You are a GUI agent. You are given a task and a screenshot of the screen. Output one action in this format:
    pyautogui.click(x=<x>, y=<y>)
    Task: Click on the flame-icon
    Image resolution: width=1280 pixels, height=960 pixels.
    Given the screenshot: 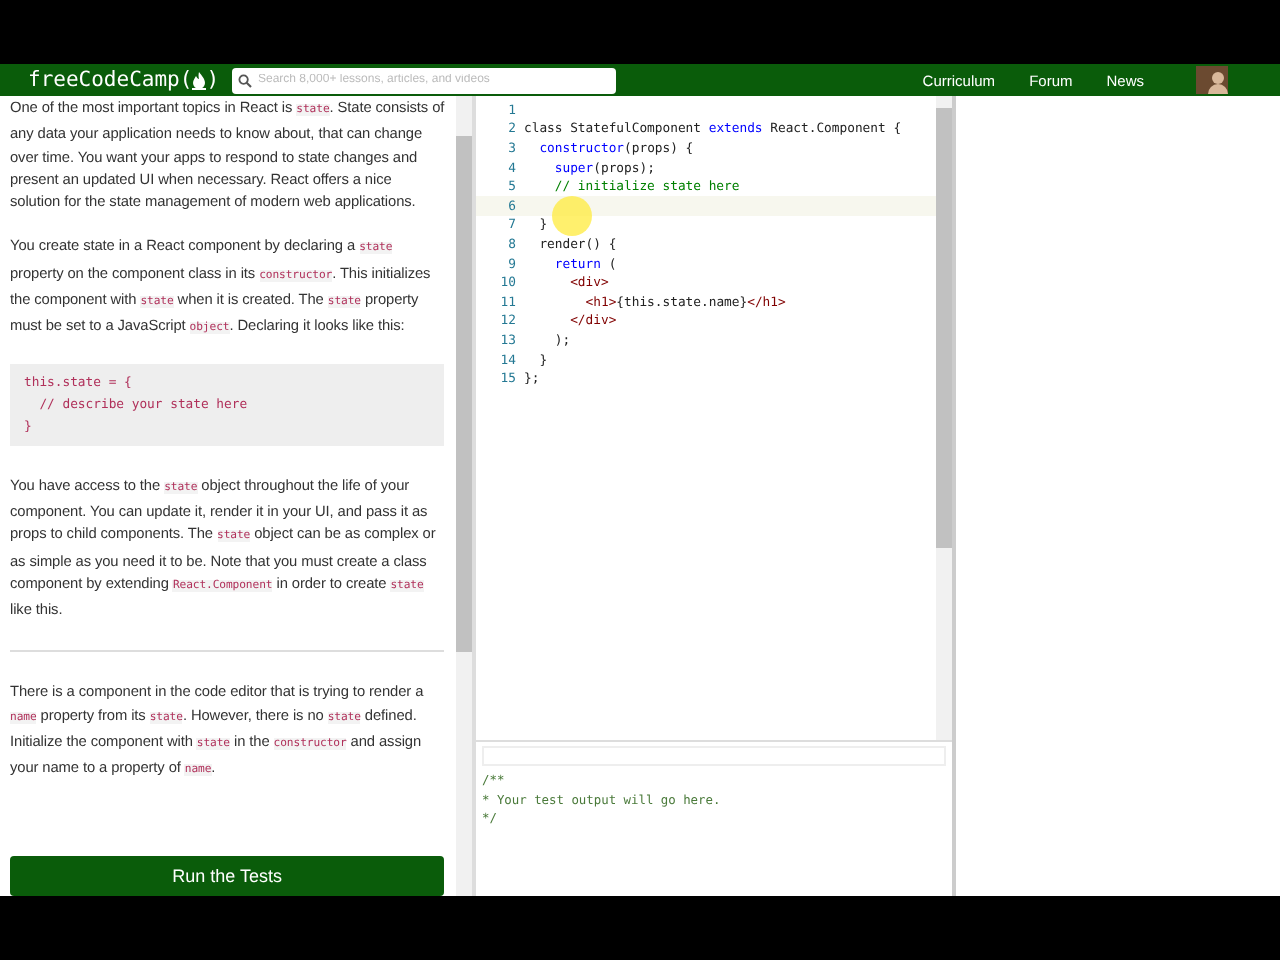 What is the action you would take?
    pyautogui.click(x=199, y=80)
    